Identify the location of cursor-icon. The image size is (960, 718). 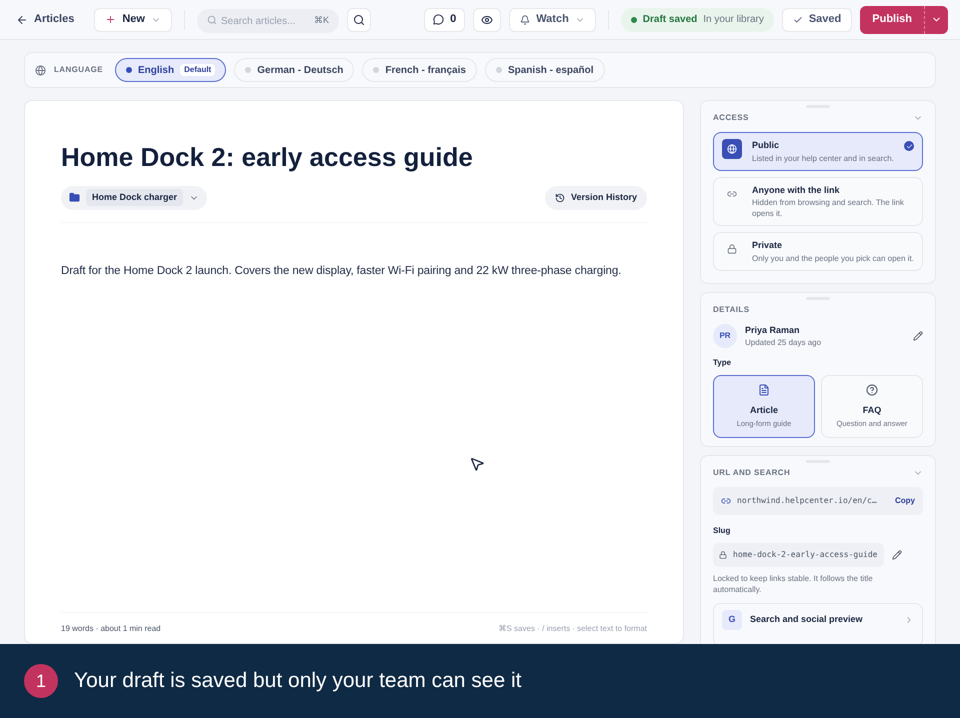
(477, 464).